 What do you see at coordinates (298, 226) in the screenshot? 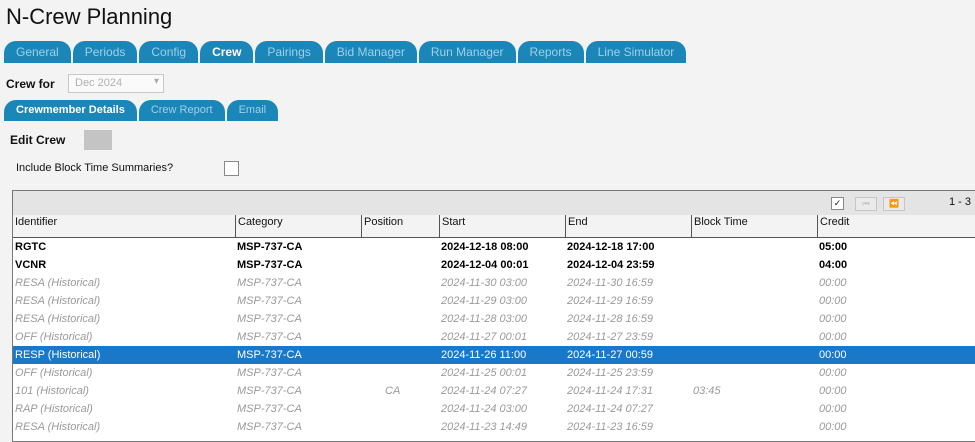
I see `column-header-category: Category` at bounding box center [298, 226].